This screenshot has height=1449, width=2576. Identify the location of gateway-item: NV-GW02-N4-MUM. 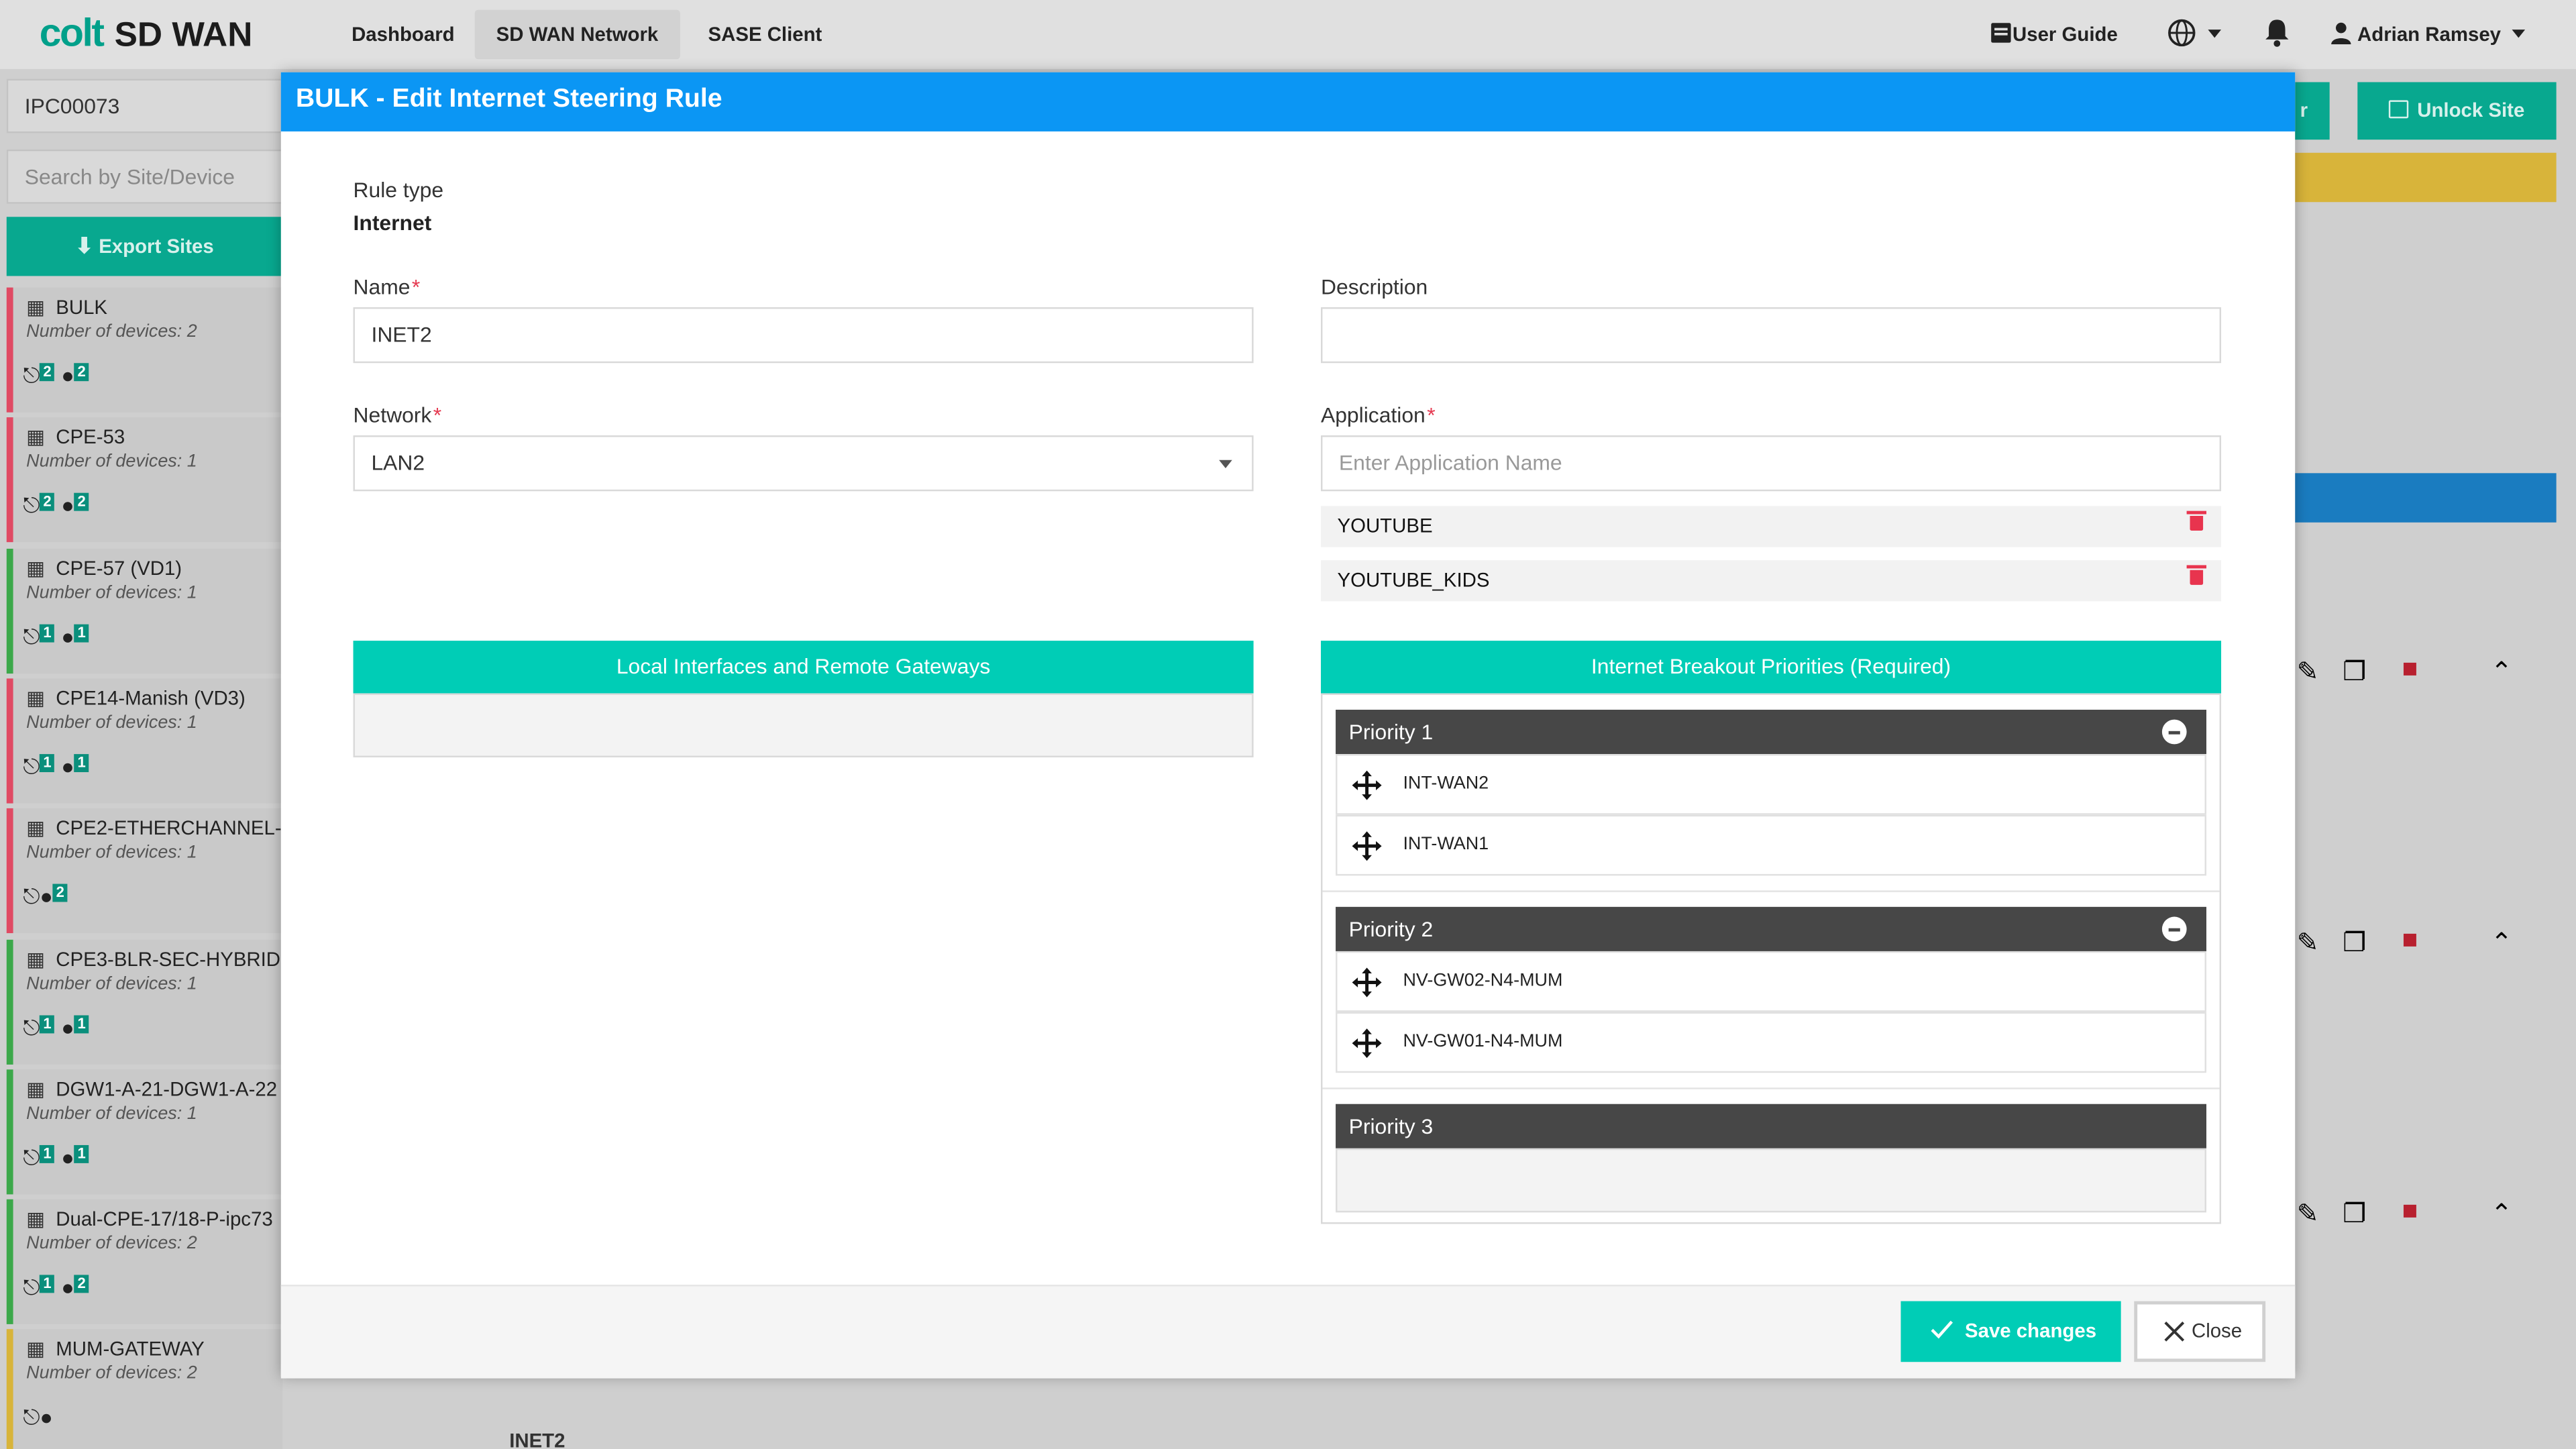
(1771, 981).